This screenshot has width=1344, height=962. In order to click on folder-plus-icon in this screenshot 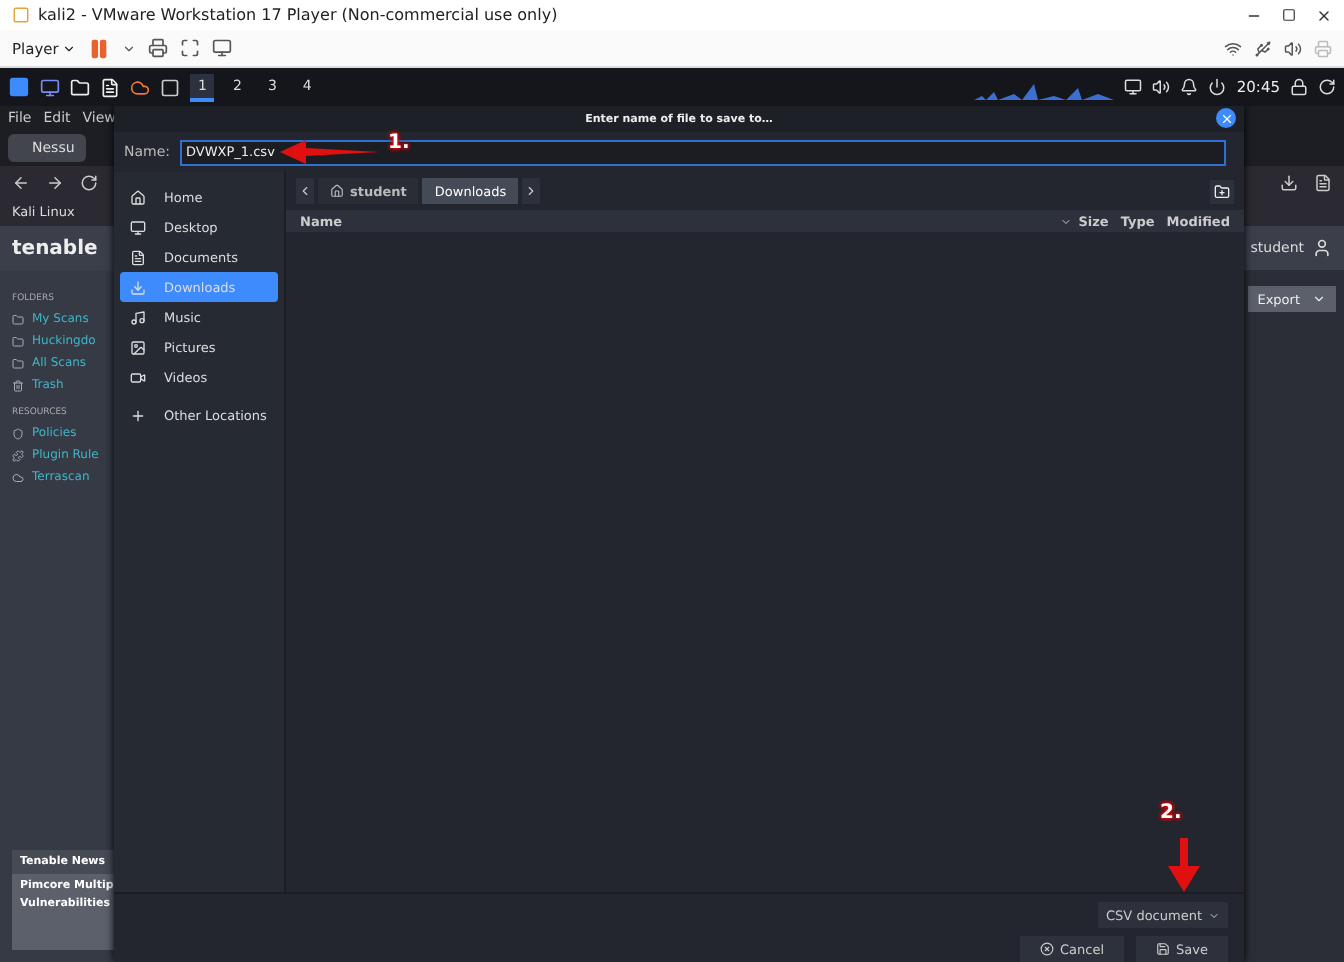, I will do `click(1222, 191)`.